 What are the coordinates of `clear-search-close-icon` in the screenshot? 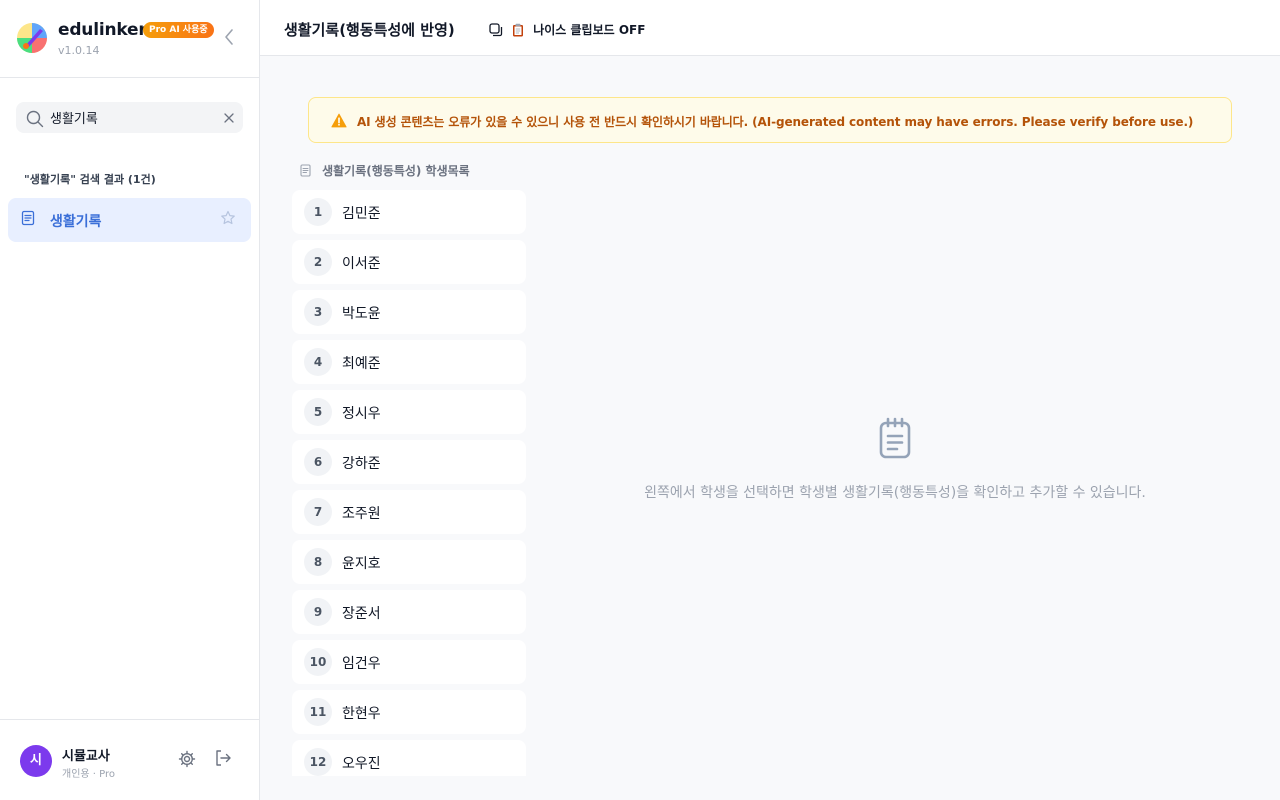 It's located at (229, 118).